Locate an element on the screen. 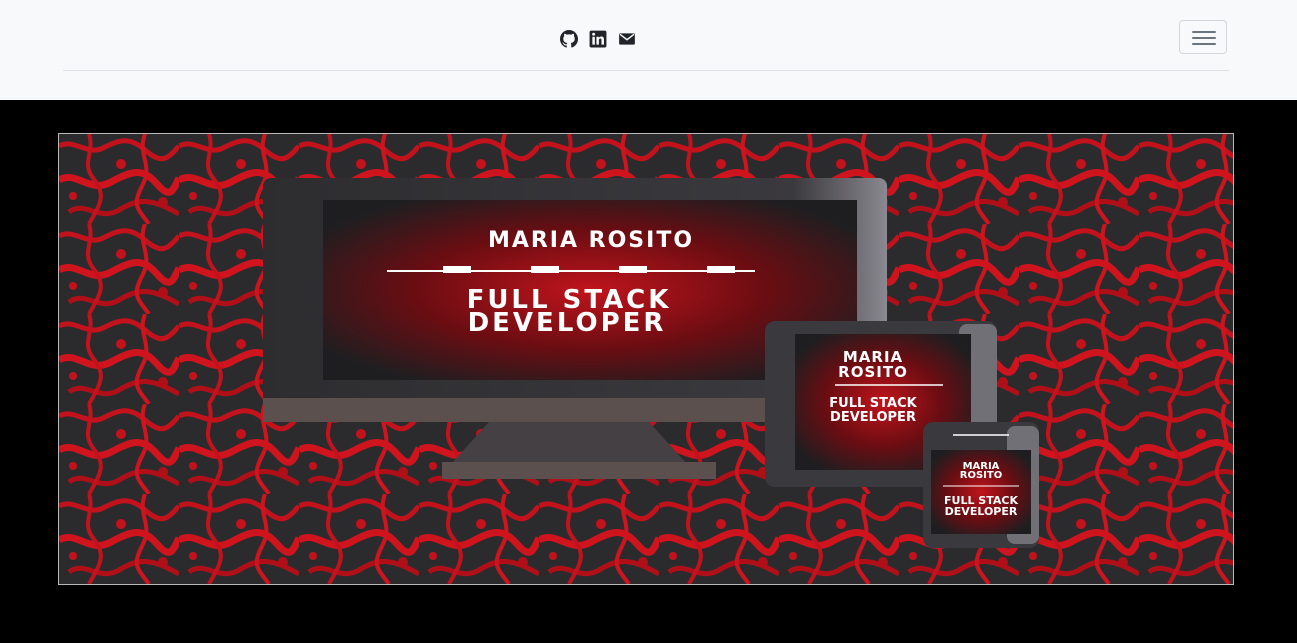  tablet-role-line1: FULL STACK is located at coordinates (873, 403).